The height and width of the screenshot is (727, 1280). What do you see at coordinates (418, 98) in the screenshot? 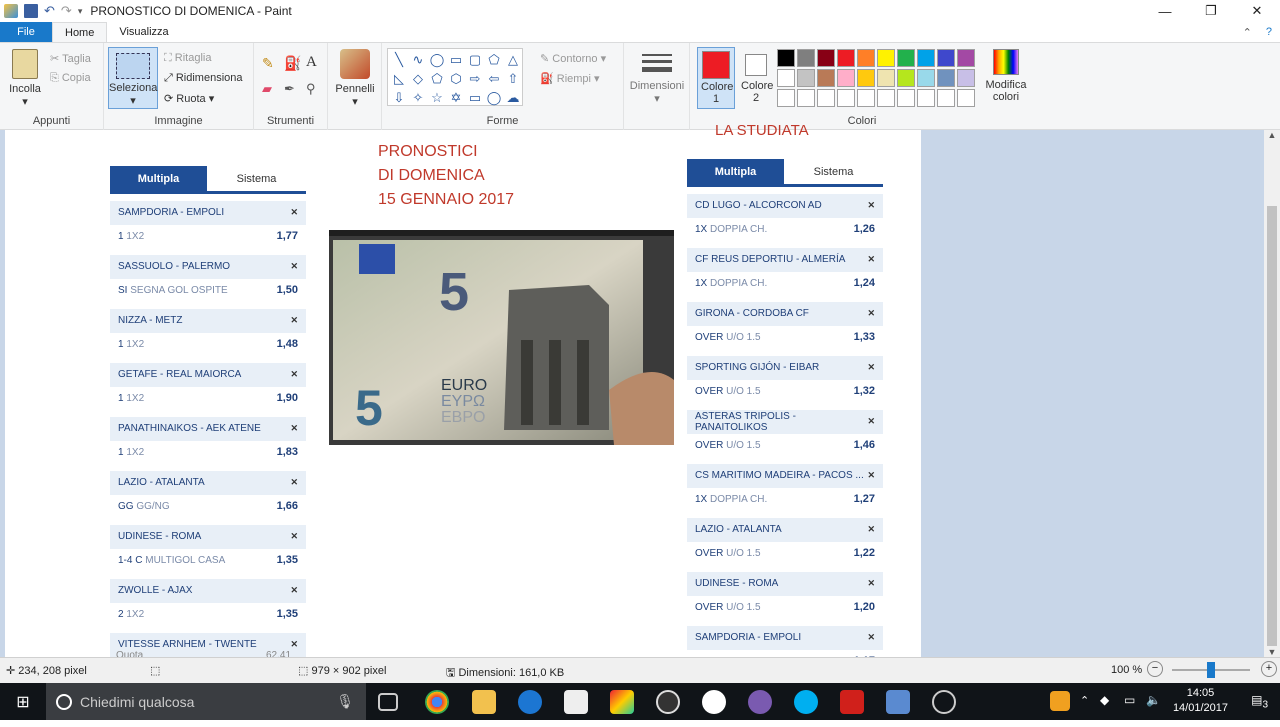
I see `four-point-star-shape-icon: ✧` at bounding box center [418, 98].